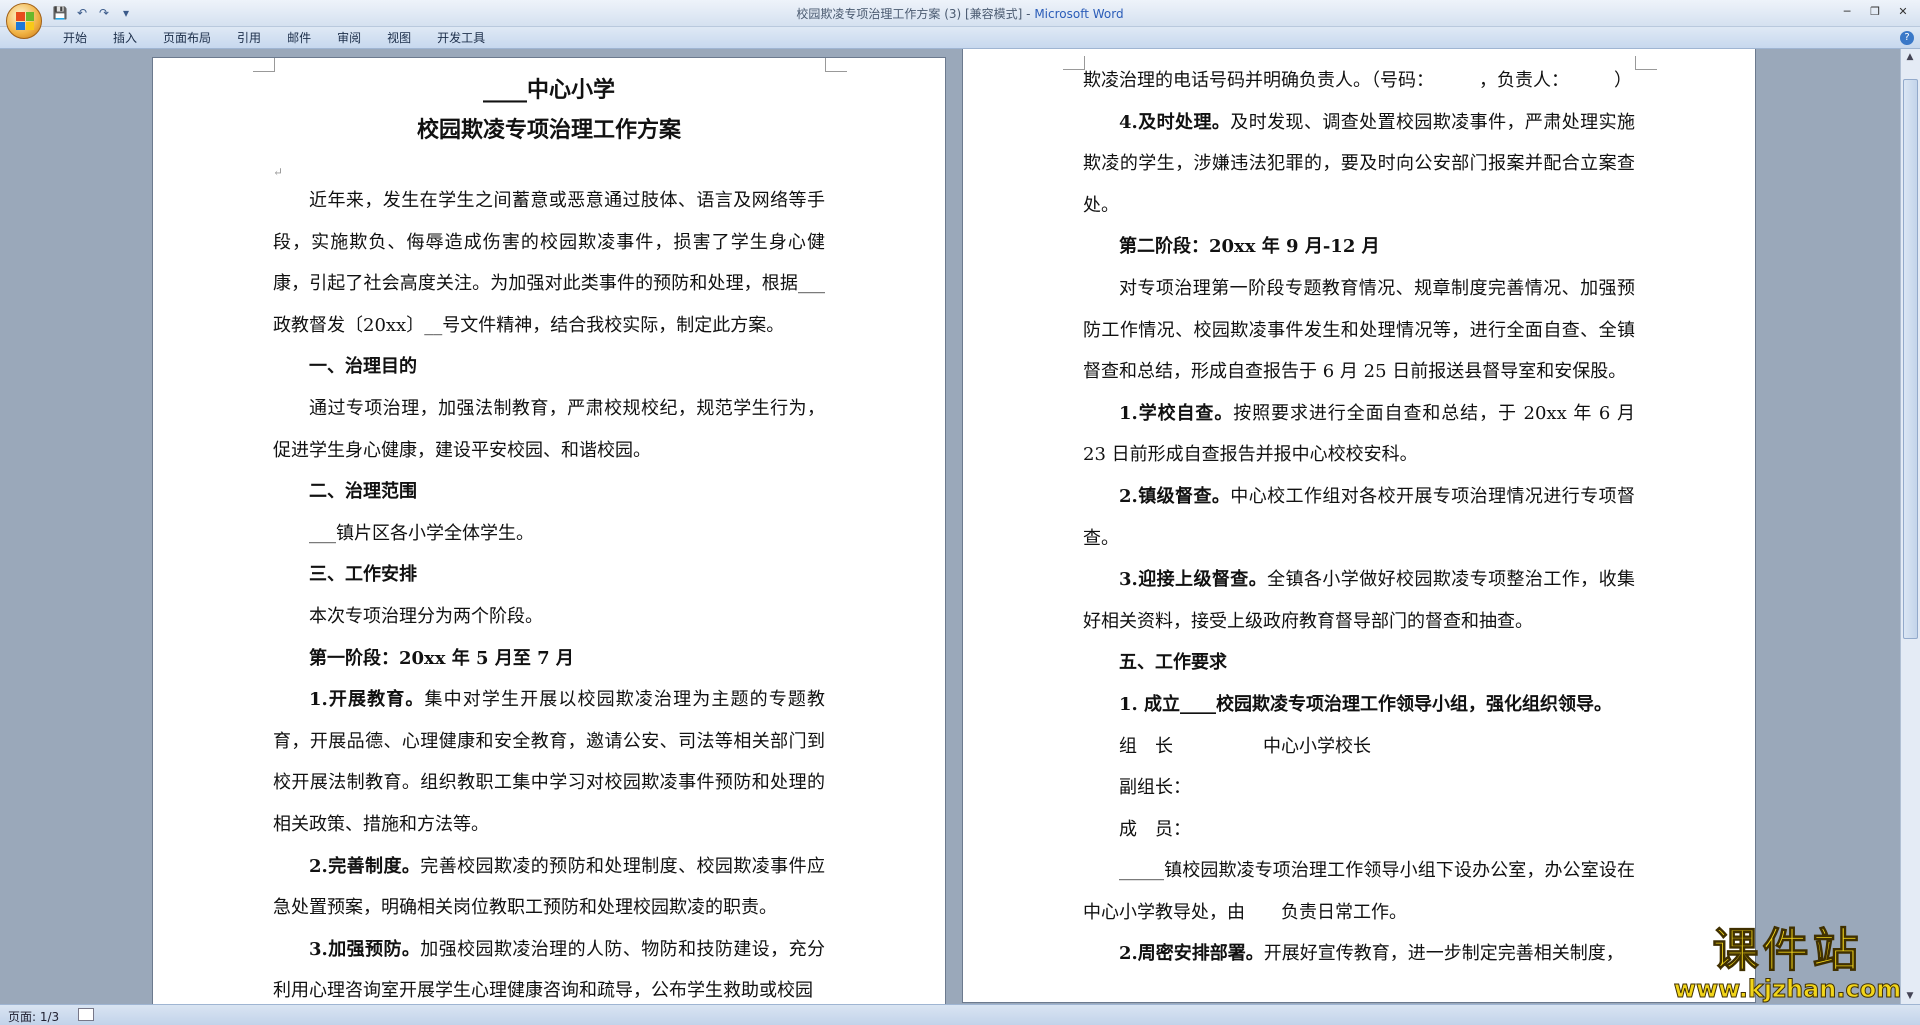 The image size is (1920, 1025). I want to click on macro-record-icon, so click(86, 1014).